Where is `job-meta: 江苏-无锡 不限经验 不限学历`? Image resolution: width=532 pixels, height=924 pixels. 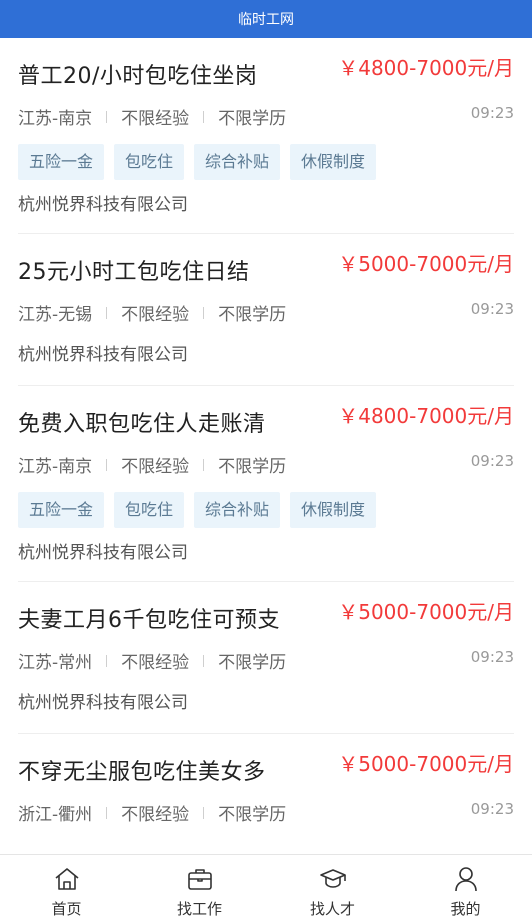 job-meta: 江苏-无锡 不限经验 不限学历 is located at coordinates (152, 312).